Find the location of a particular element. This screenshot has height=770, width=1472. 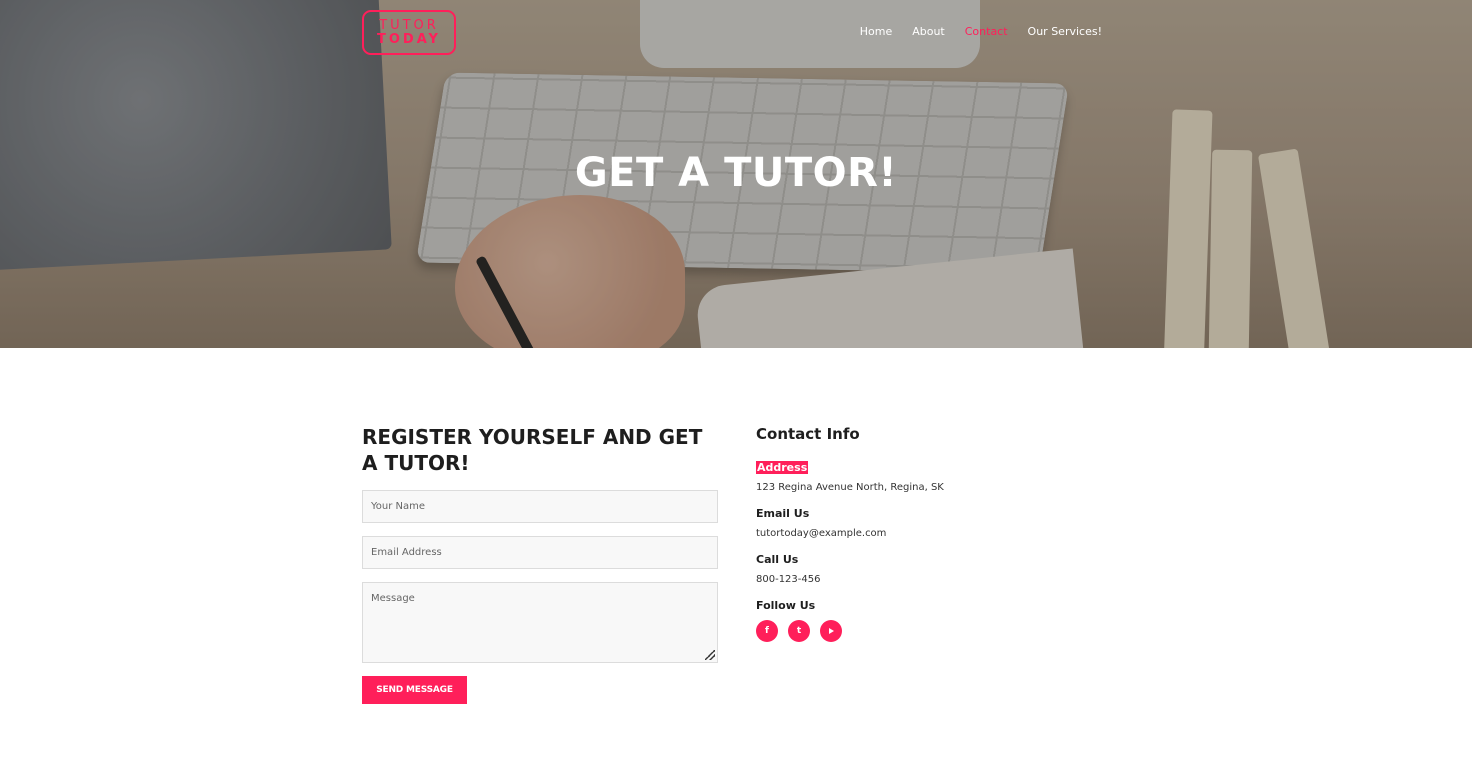

phone-label: Call Us is located at coordinates (777, 559).